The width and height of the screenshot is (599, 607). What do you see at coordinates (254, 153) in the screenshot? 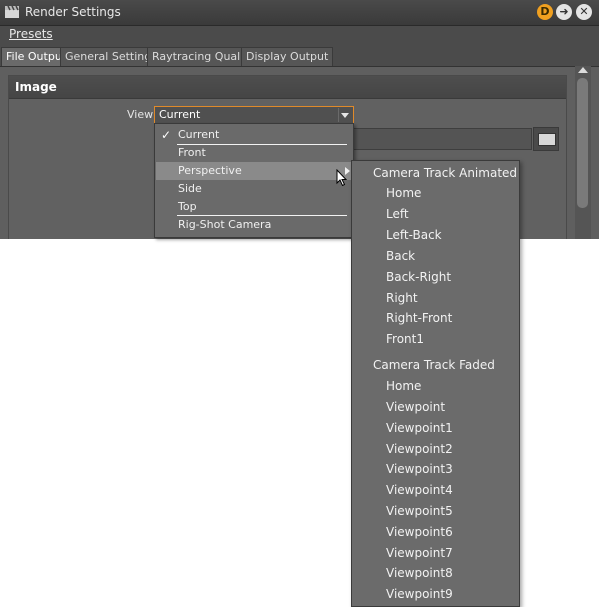
I see `dropdown-item-front: Front` at bounding box center [254, 153].